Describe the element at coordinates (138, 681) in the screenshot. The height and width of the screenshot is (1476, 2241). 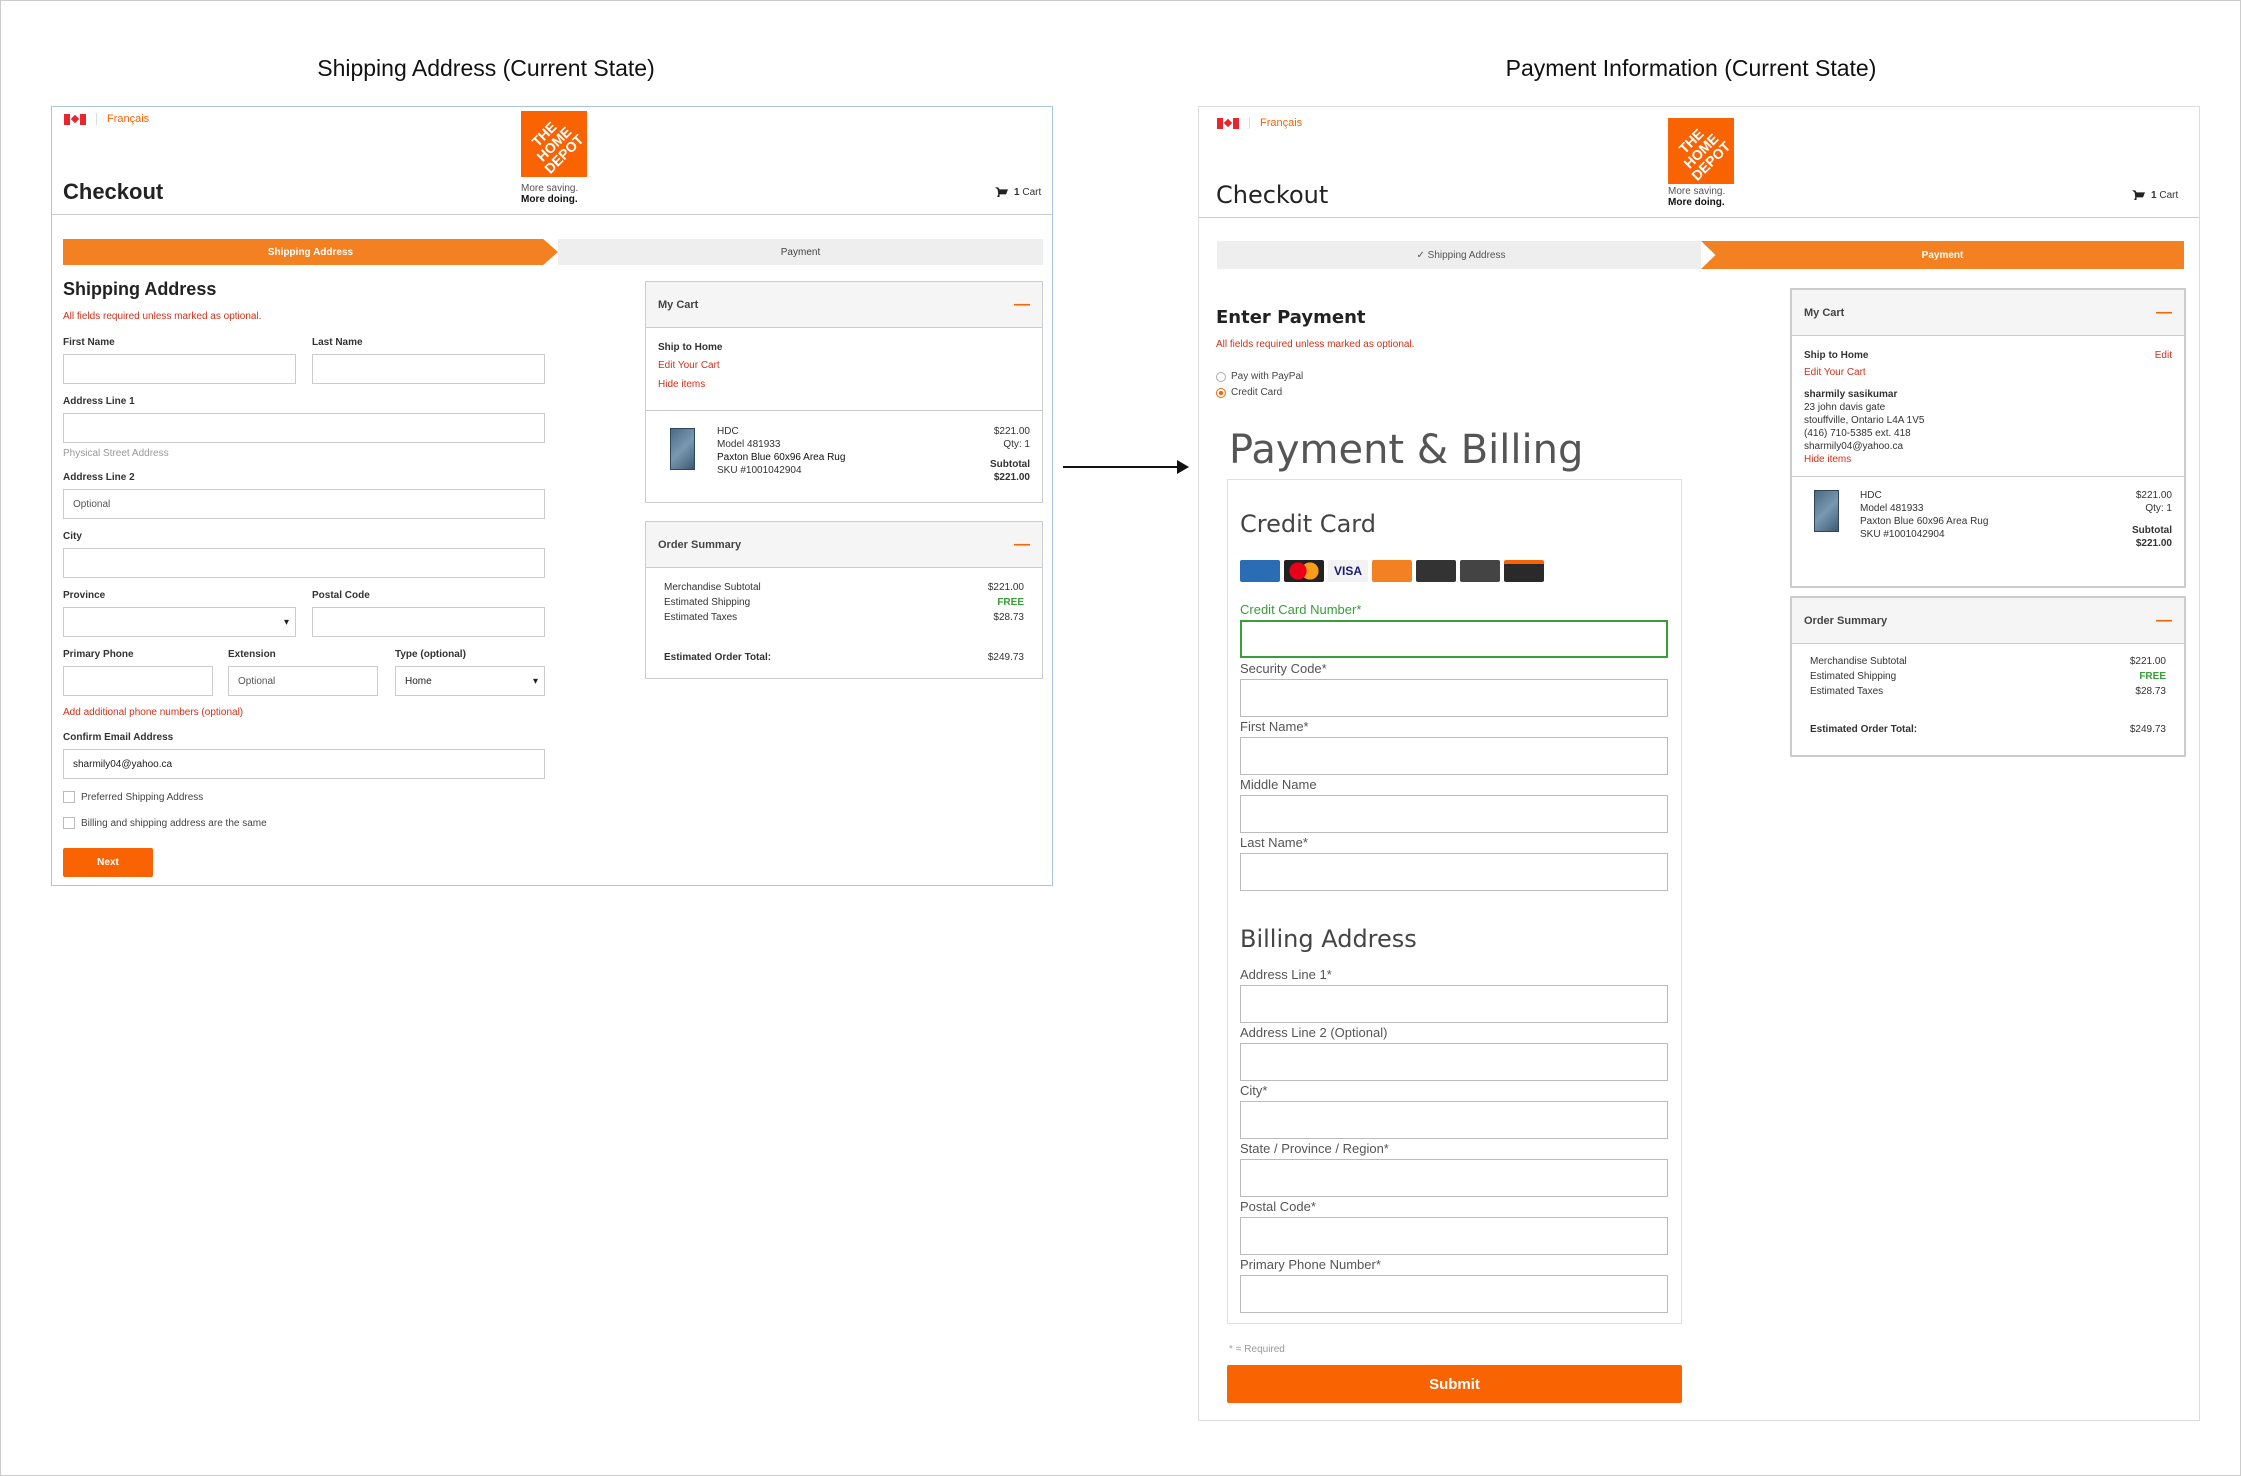
I see `phone-input` at that location.